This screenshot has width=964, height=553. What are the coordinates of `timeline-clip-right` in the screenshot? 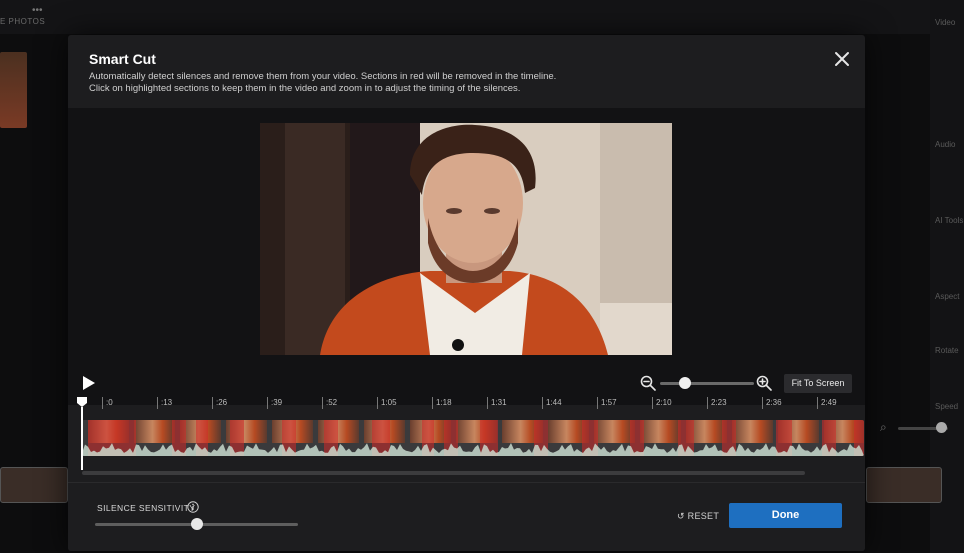 It's located at (904, 485).